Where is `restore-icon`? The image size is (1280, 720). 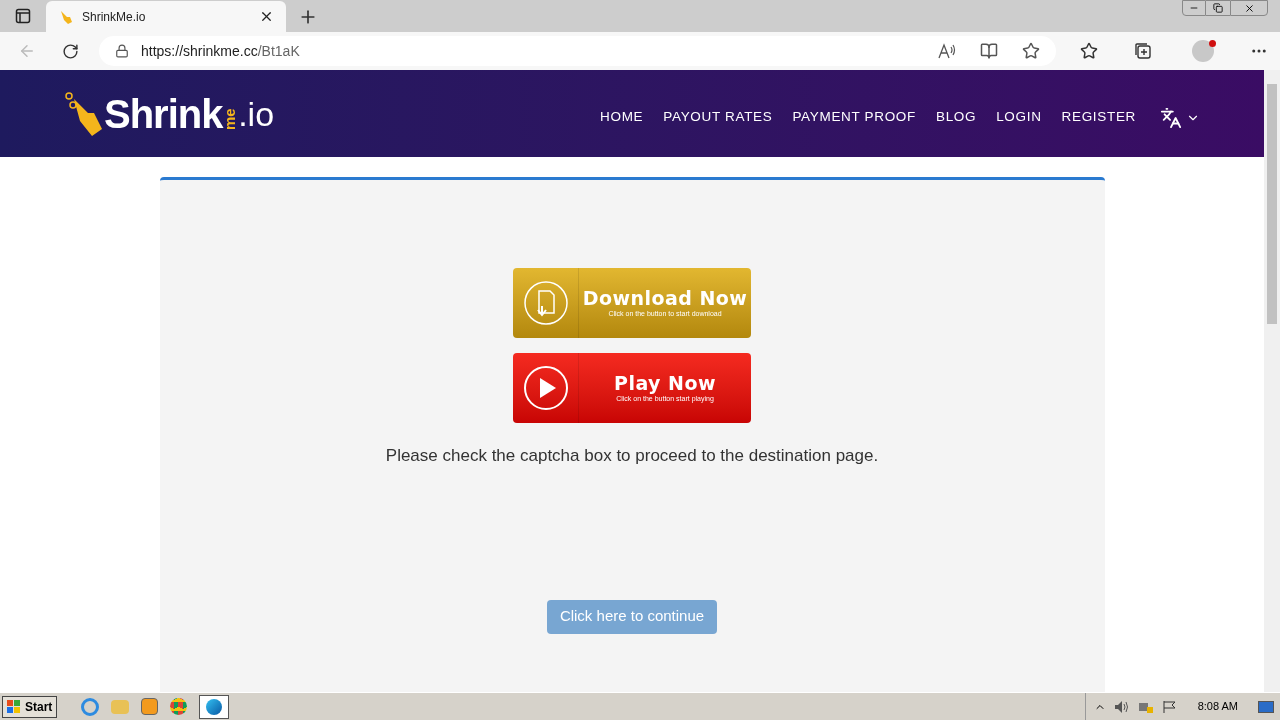 restore-icon is located at coordinates (1218, 8).